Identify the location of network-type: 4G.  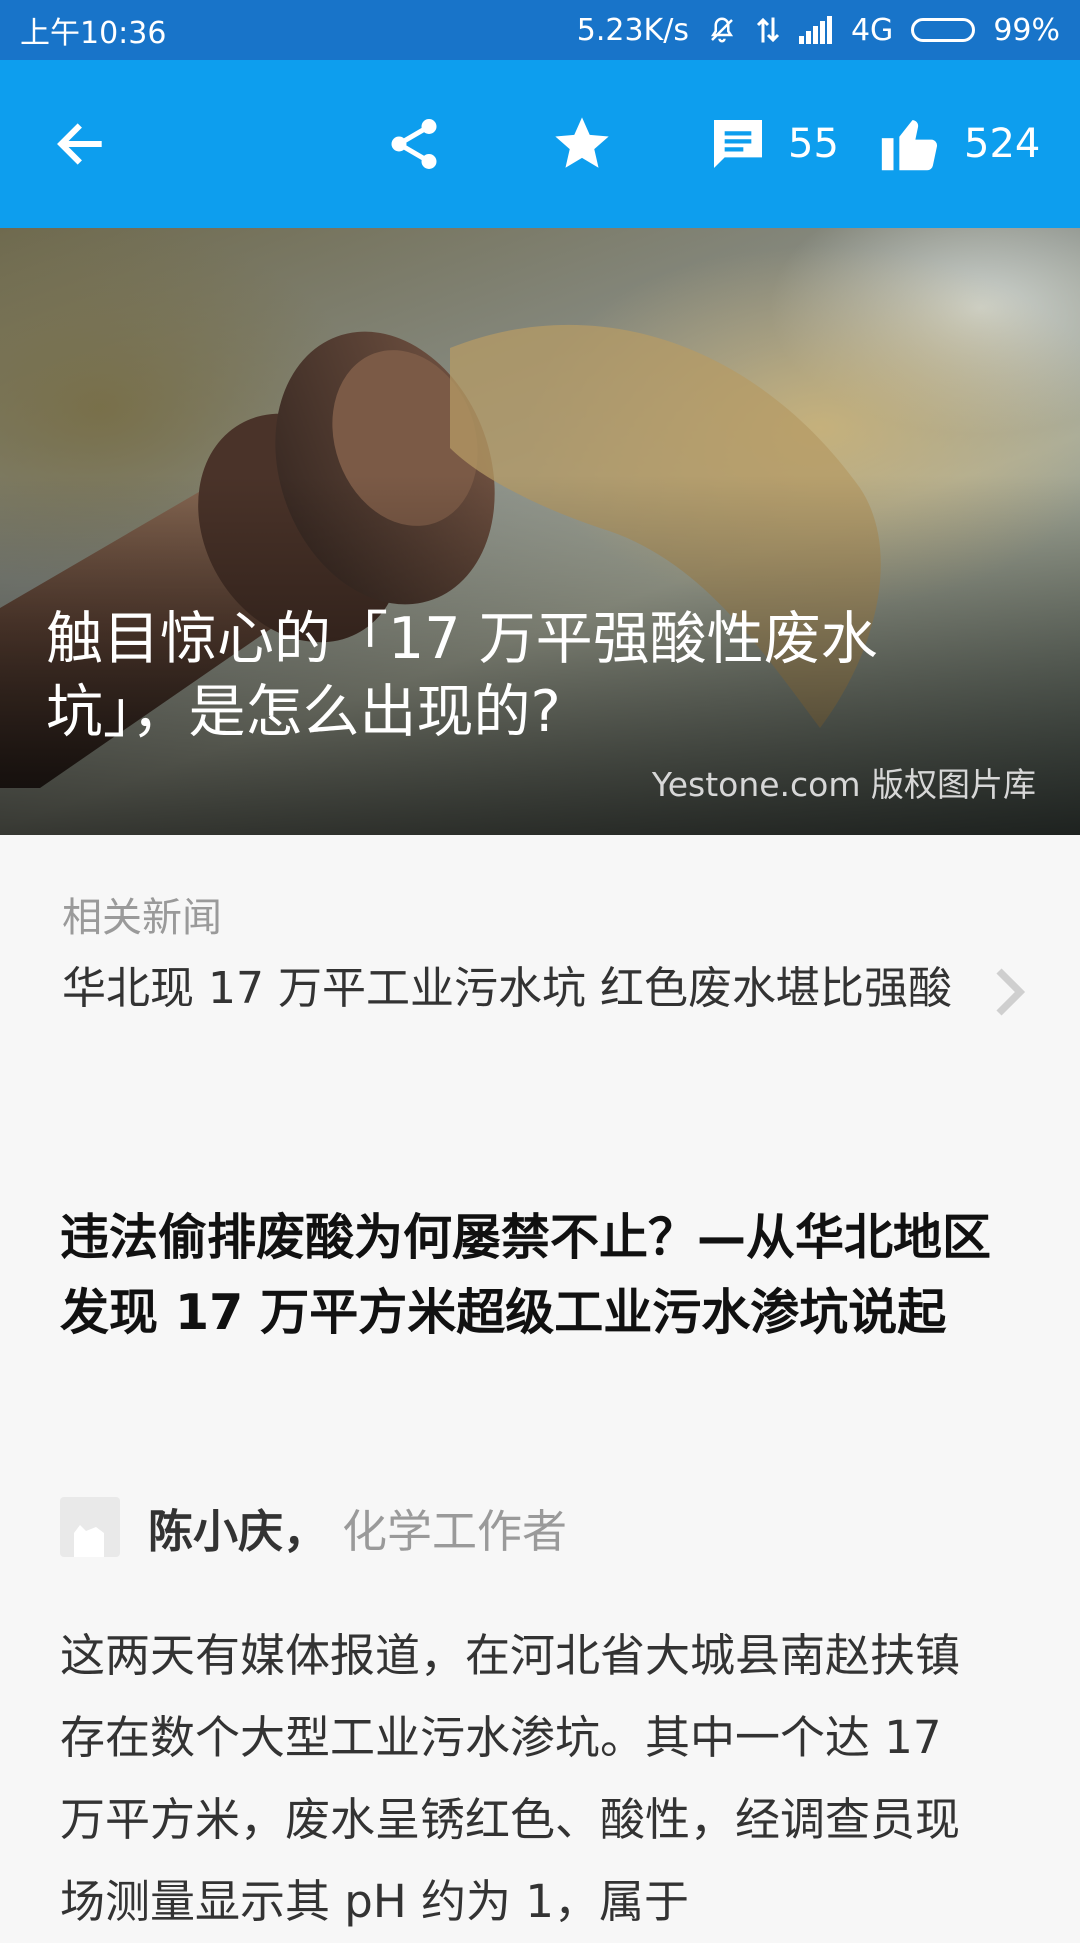
(872, 30).